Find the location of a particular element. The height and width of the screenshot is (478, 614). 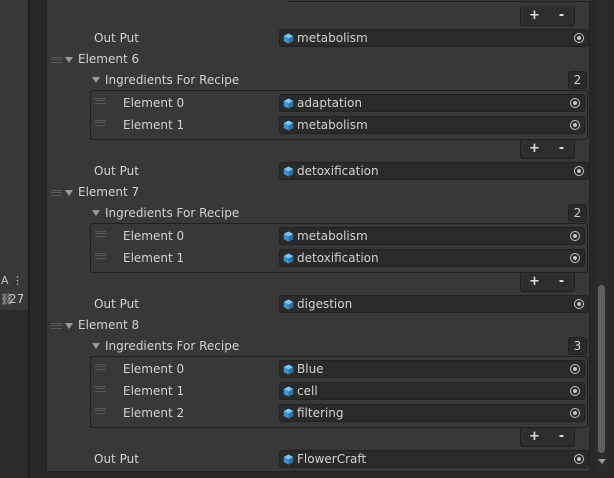

out-put-value: metabolism is located at coordinates (332, 38).